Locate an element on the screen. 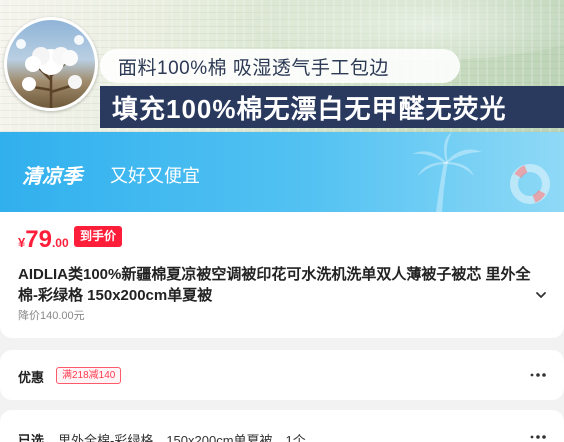 The width and height of the screenshot is (564, 442). chevron-down-icon is located at coordinates (541, 295).